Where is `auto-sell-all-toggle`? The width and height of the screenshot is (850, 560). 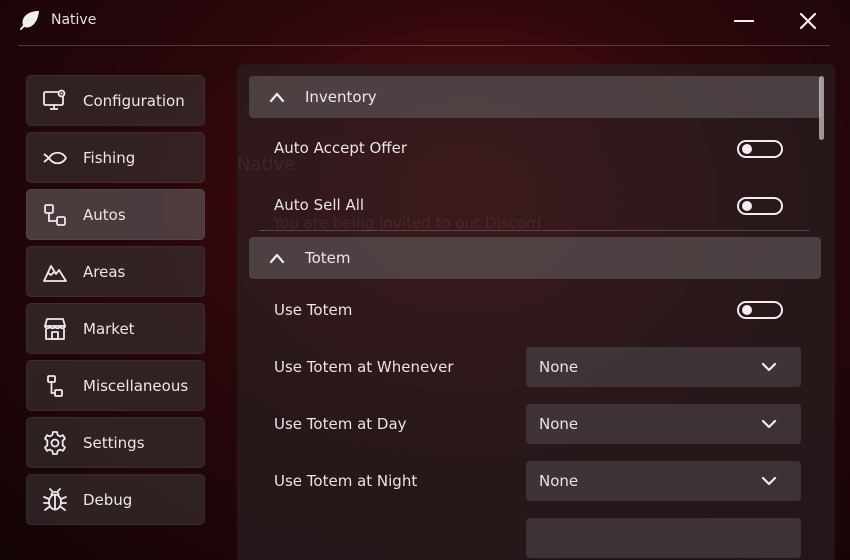
auto-sell-all-toggle is located at coordinates (760, 206).